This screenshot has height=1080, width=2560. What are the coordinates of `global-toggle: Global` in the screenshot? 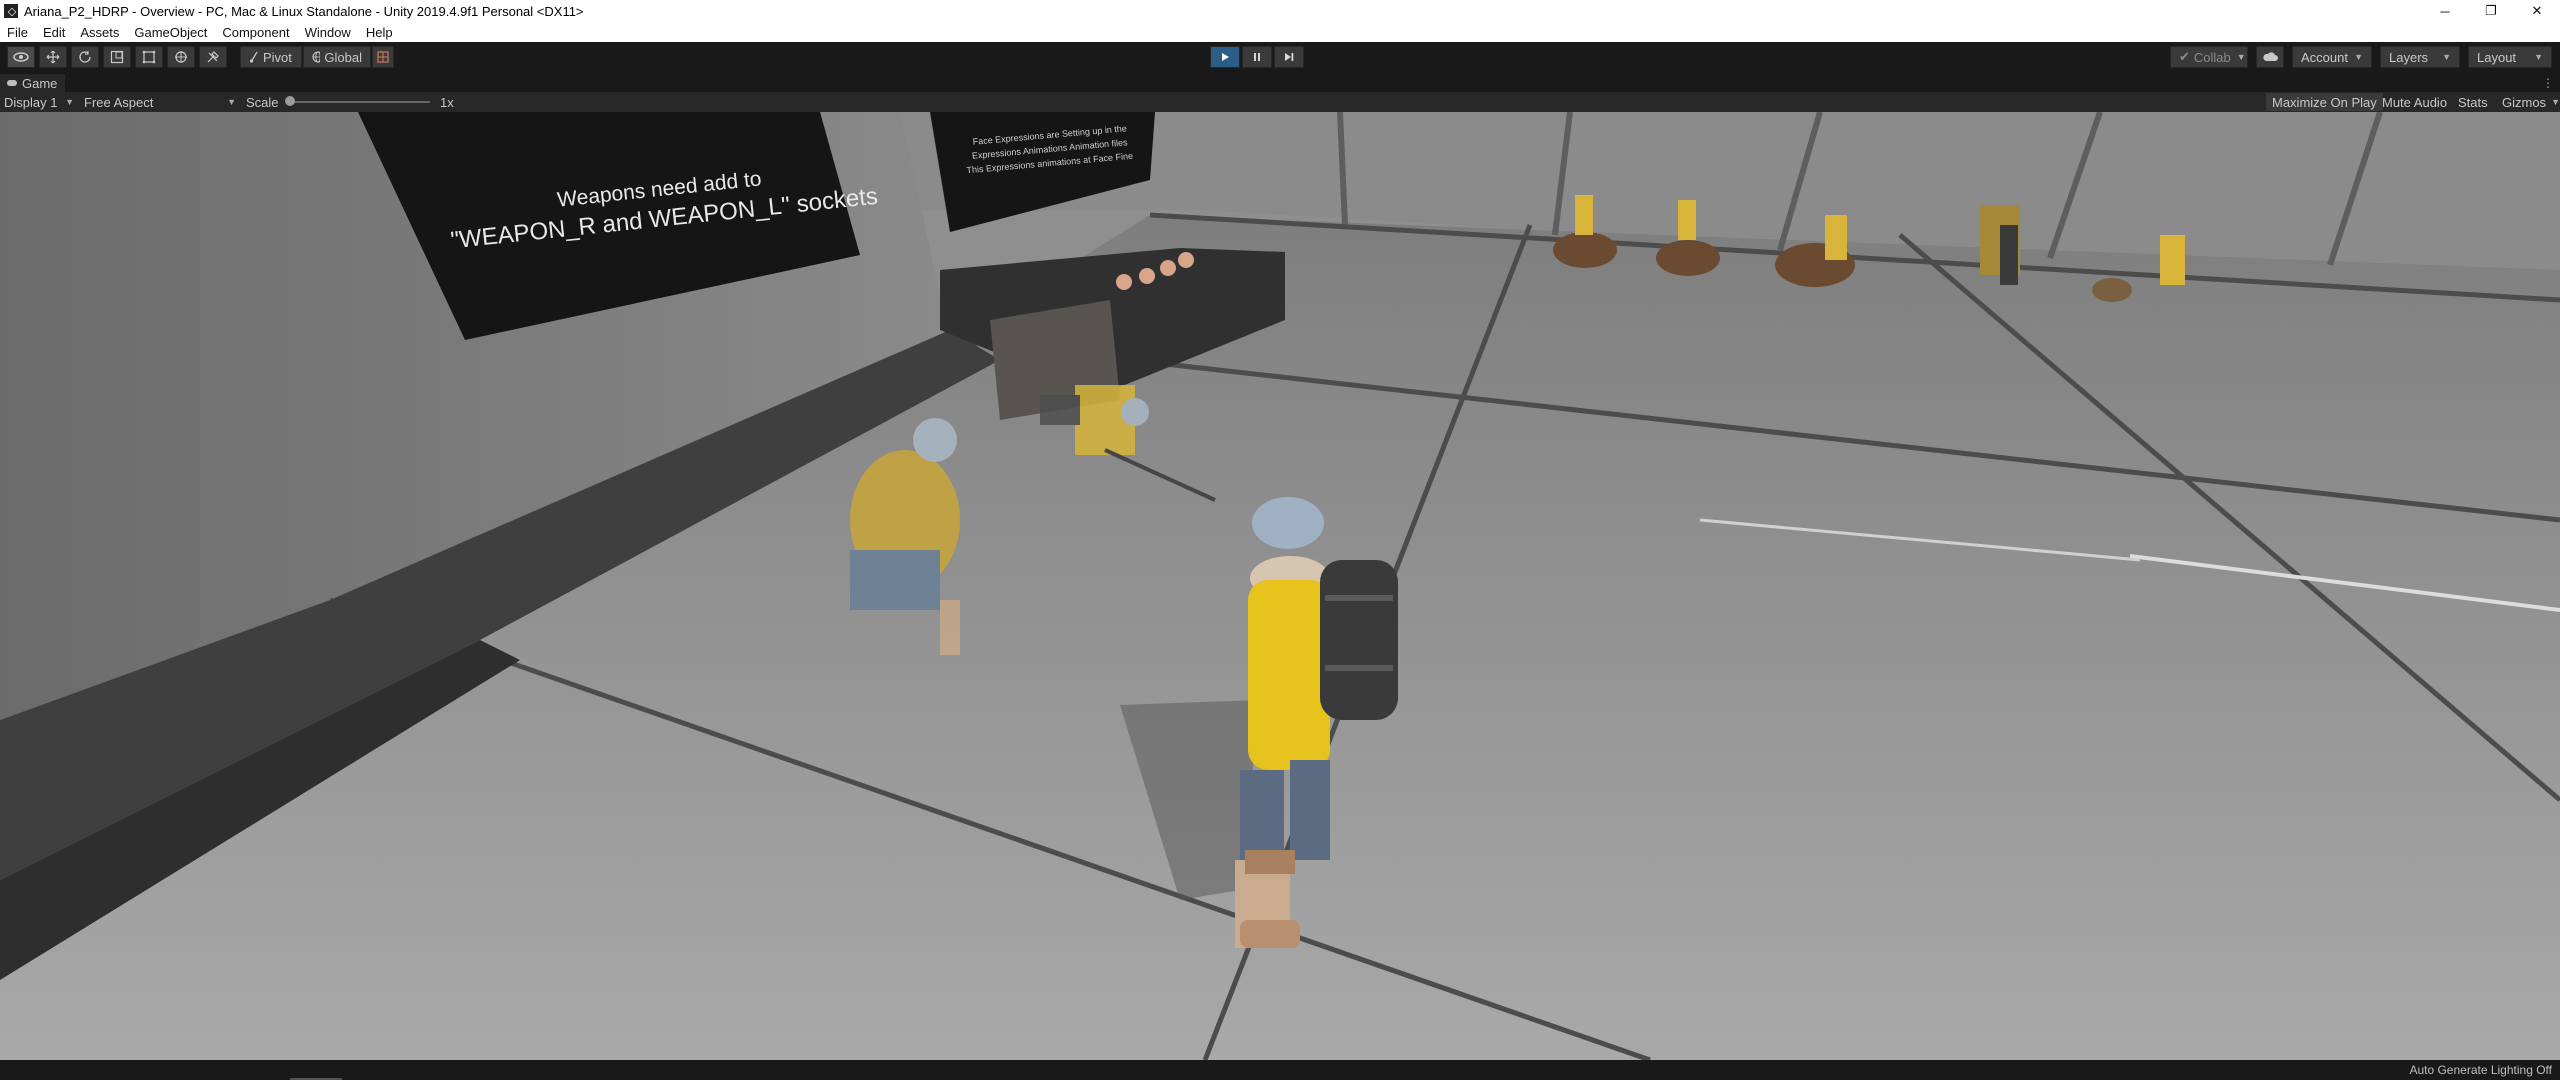 It's located at (337, 57).